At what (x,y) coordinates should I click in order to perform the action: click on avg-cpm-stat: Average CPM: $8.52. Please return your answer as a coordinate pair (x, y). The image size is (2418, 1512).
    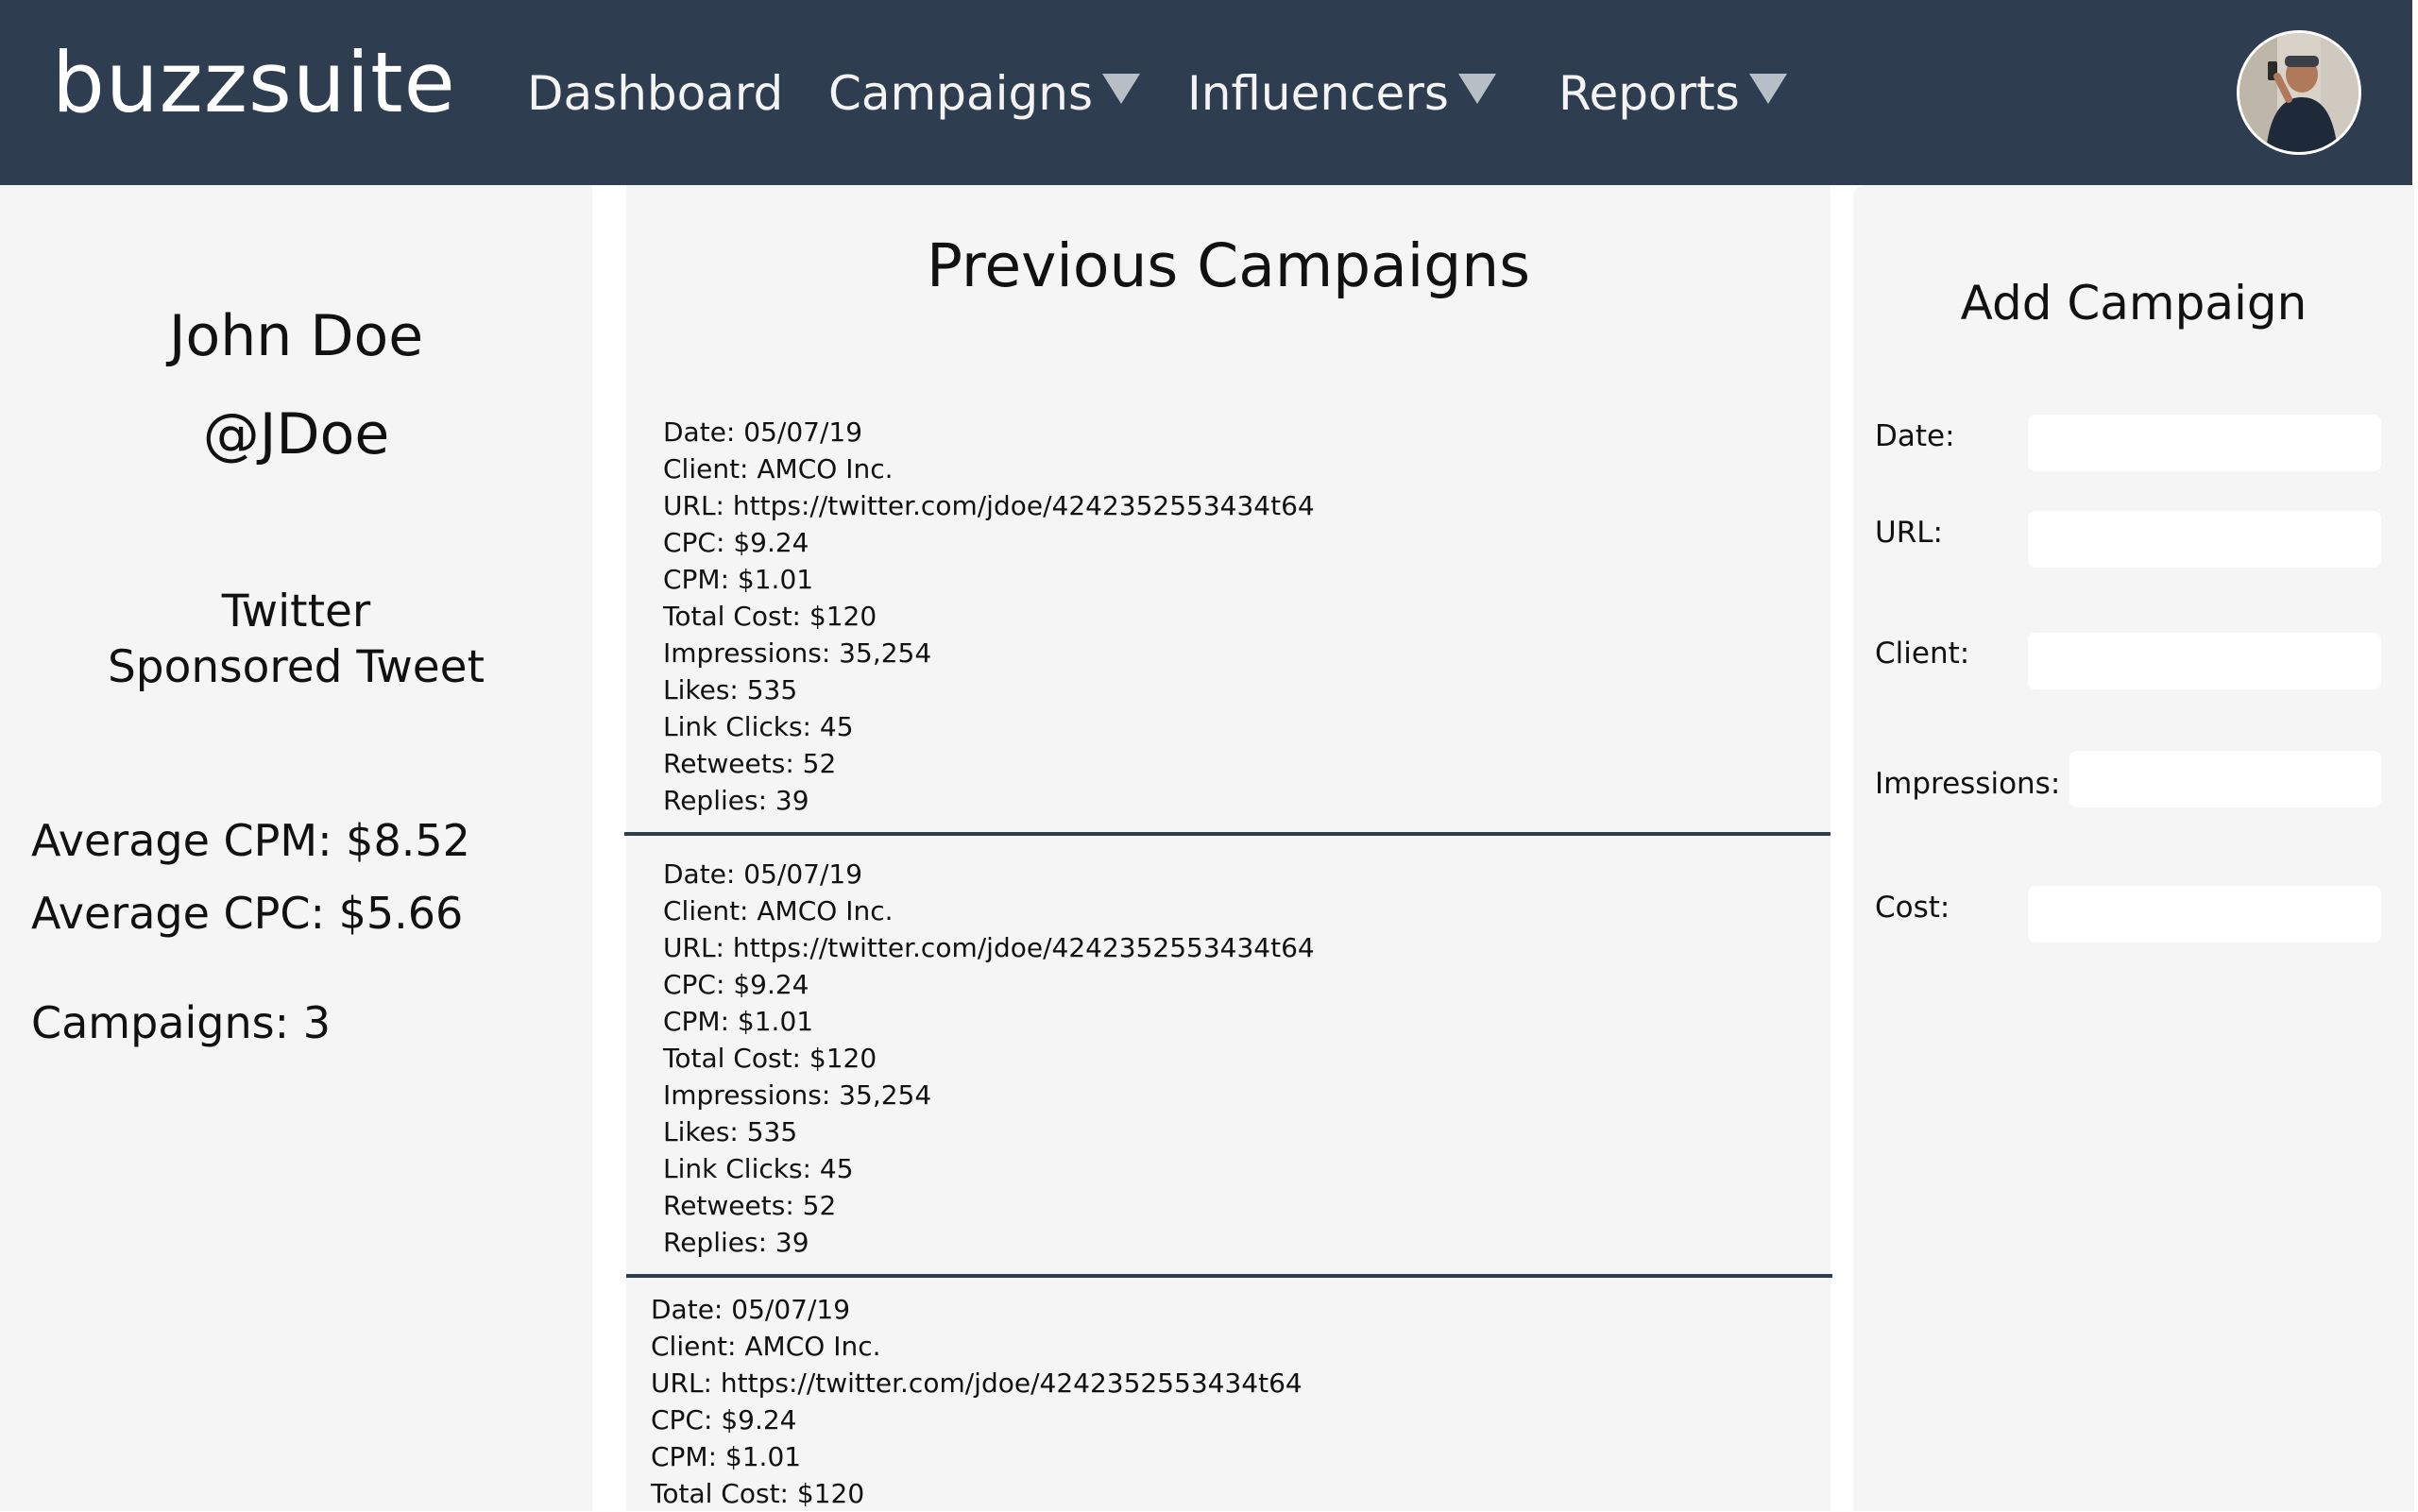
    Looking at the image, I should click on (250, 840).